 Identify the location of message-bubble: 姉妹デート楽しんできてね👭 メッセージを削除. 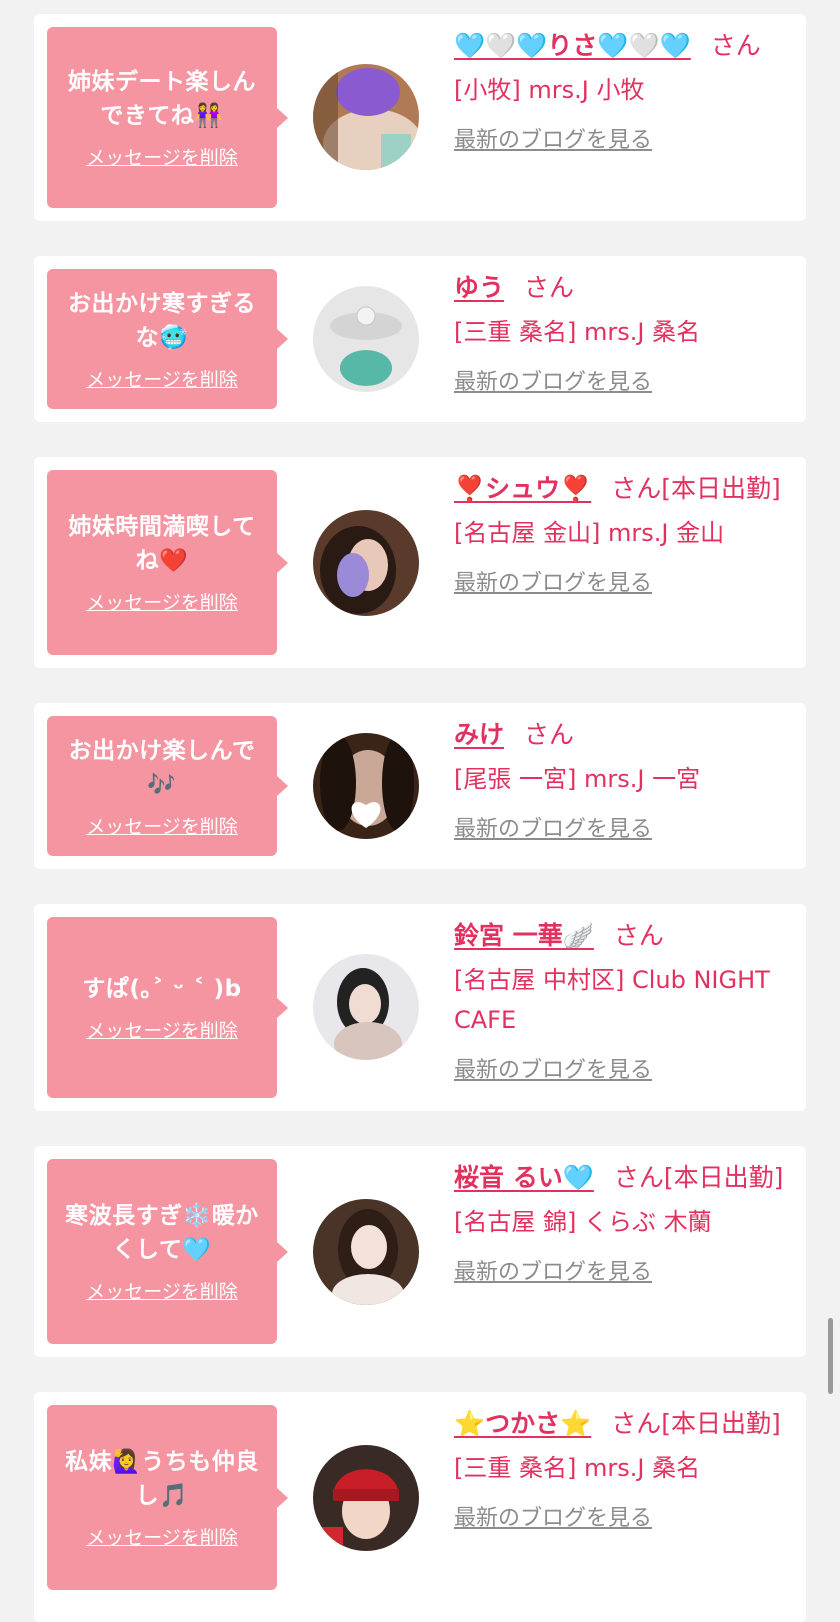
(167, 117).